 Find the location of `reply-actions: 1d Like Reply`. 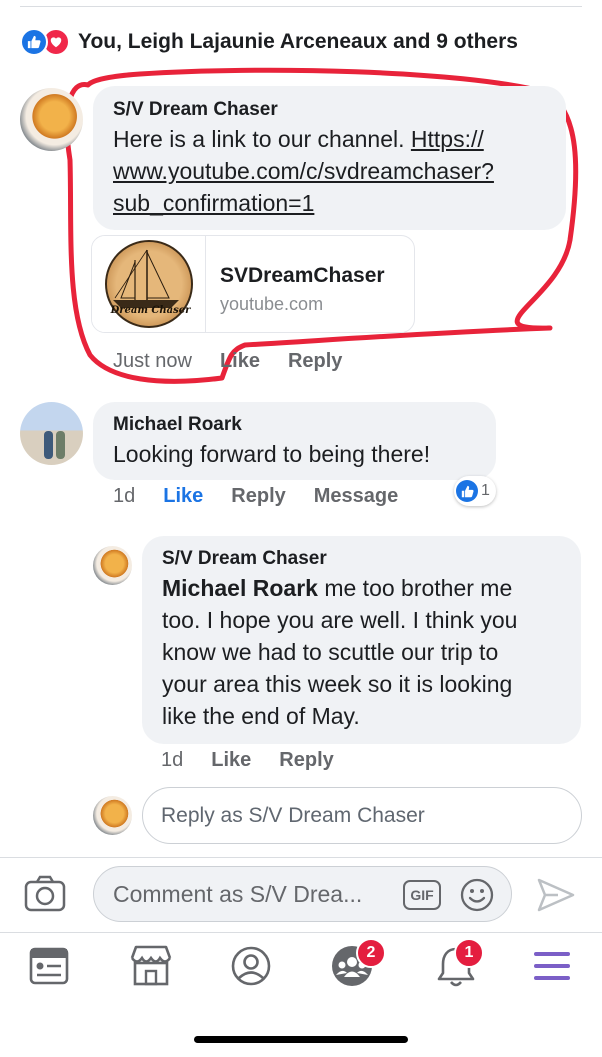

reply-actions: 1d Like Reply is located at coordinates (261, 760).